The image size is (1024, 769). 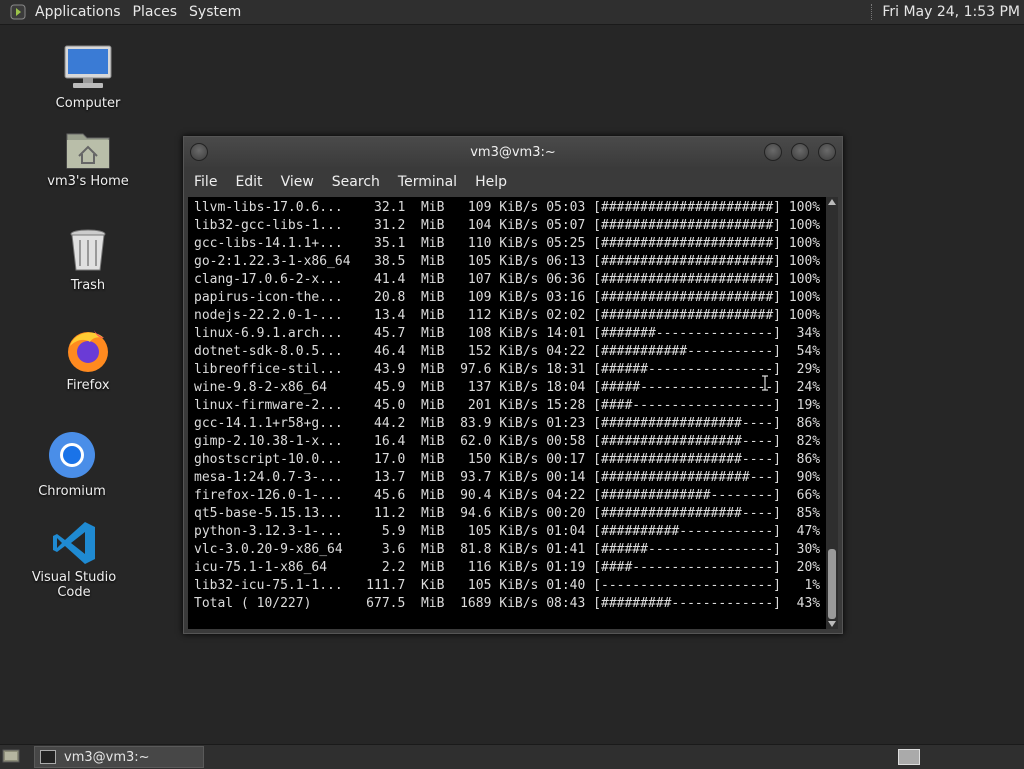 I want to click on scroll-down-arrow-icon, so click(x=832, y=624).